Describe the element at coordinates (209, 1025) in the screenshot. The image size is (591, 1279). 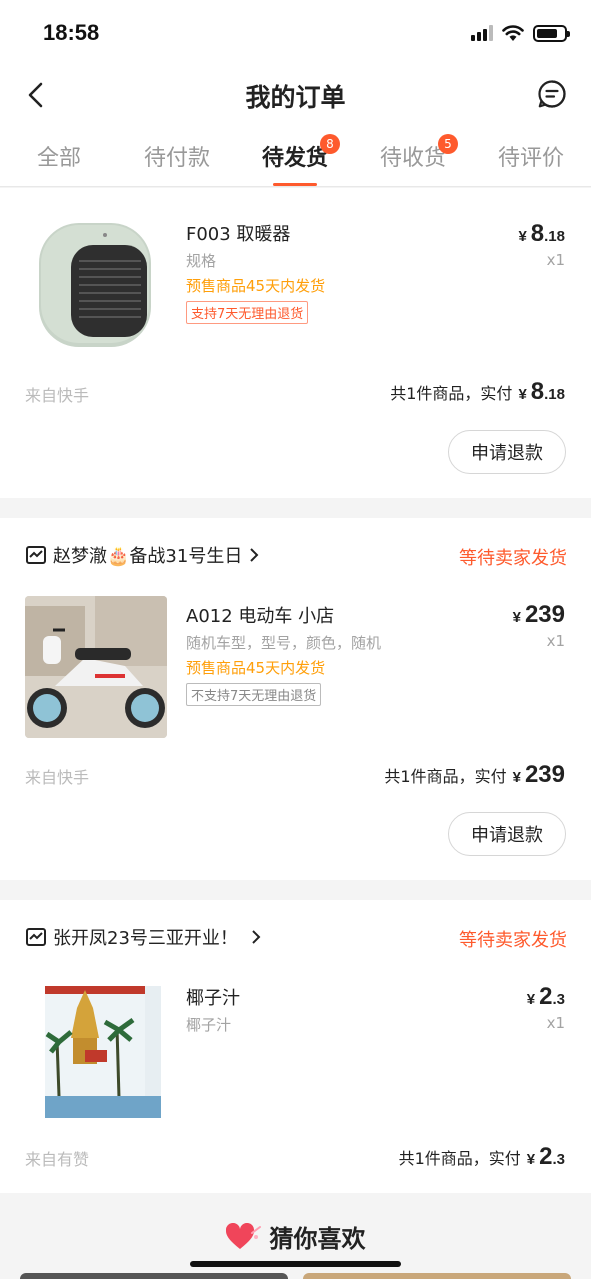
I see `product-spec: 椰子汁` at that location.